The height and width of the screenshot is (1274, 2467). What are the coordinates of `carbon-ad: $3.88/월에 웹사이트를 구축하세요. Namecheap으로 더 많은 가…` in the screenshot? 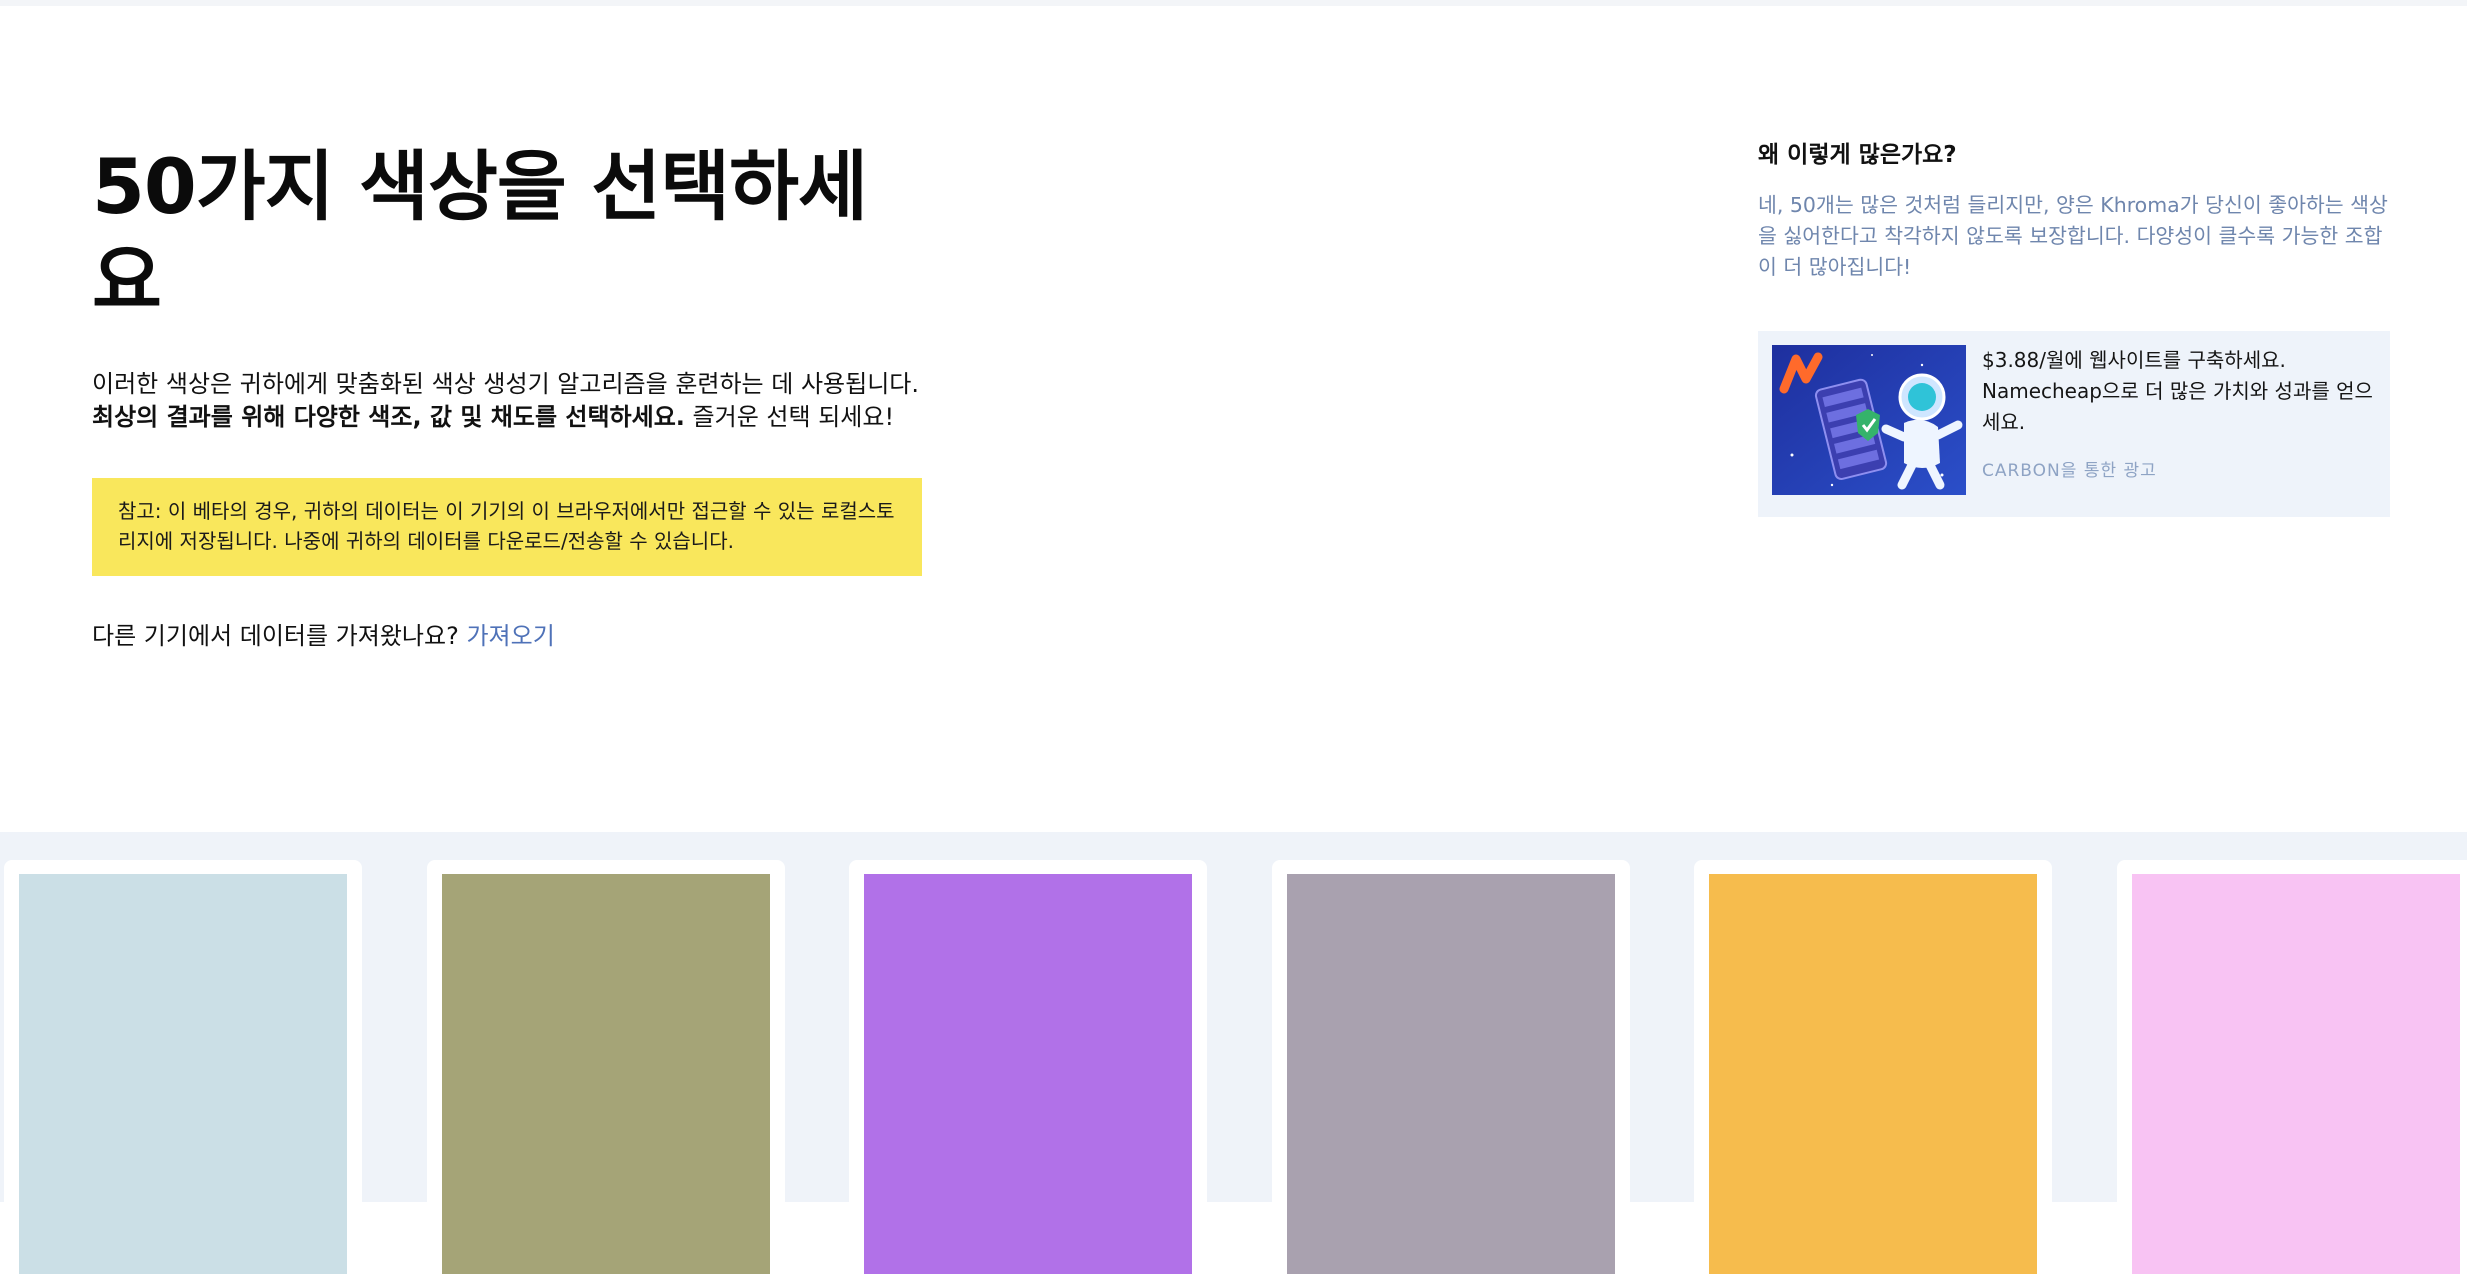 It's located at (2074, 424).